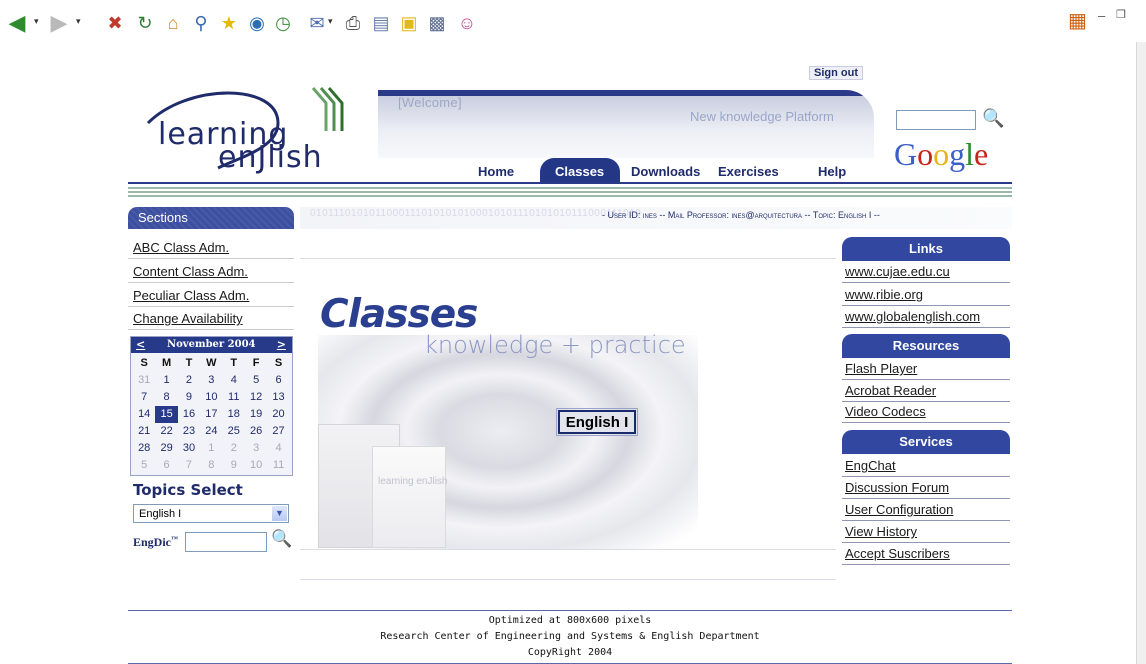 The width and height of the screenshot is (1146, 664). I want to click on calendar-day: 20, so click(278, 414).